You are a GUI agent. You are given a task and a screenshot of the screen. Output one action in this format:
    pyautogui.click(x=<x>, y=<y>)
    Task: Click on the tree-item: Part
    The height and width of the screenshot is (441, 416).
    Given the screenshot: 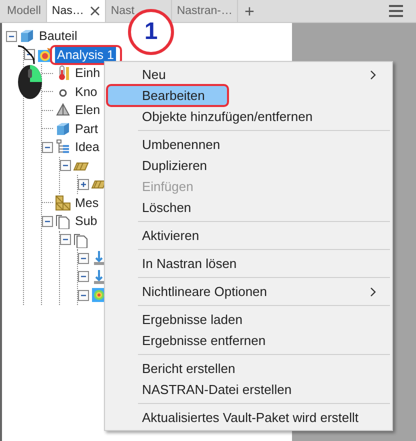 What is the action you would take?
    pyautogui.click(x=86, y=128)
    